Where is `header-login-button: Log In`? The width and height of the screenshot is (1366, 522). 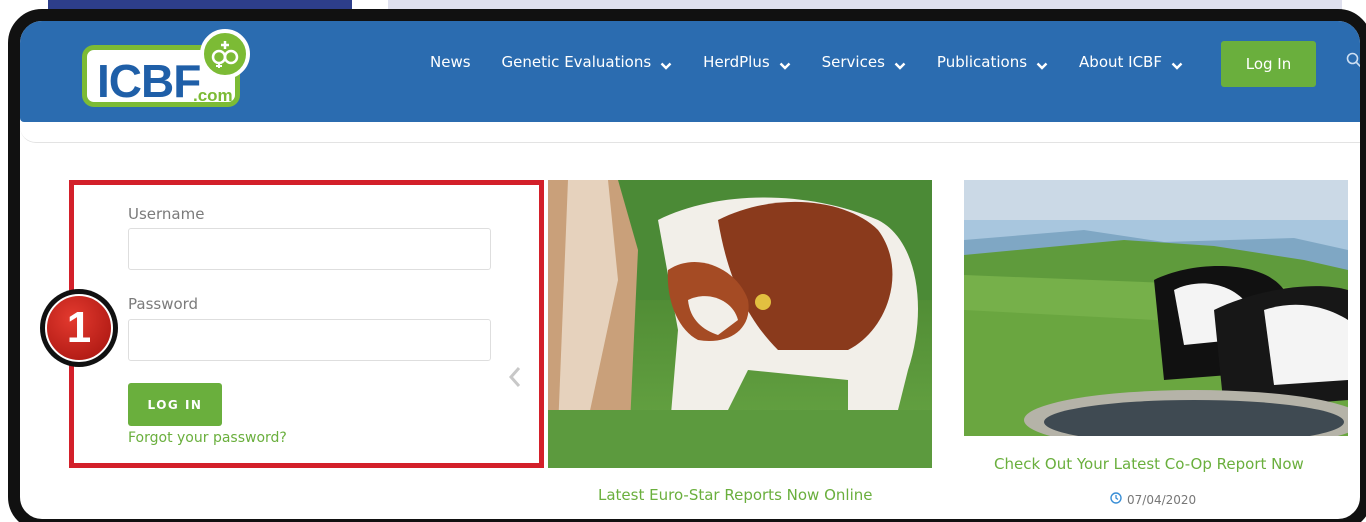 header-login-button: Log In is located at coordinates (1268, 64).